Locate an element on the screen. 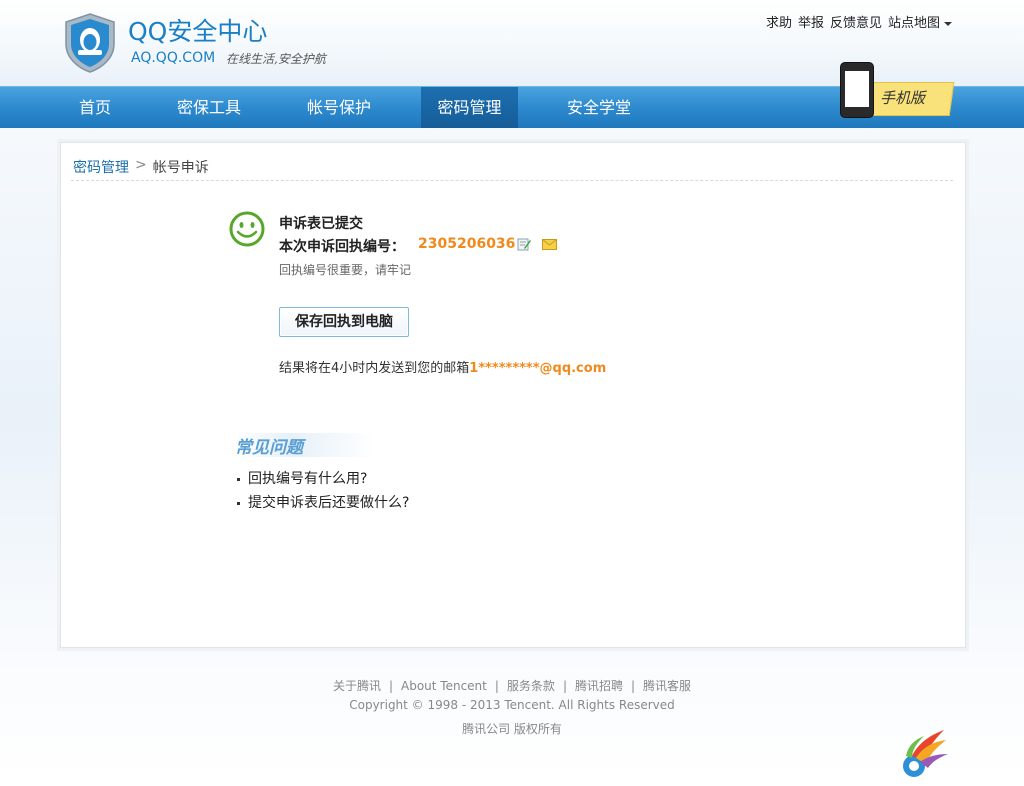  top-link-help: 求助 is located at coordinates (779, 21).